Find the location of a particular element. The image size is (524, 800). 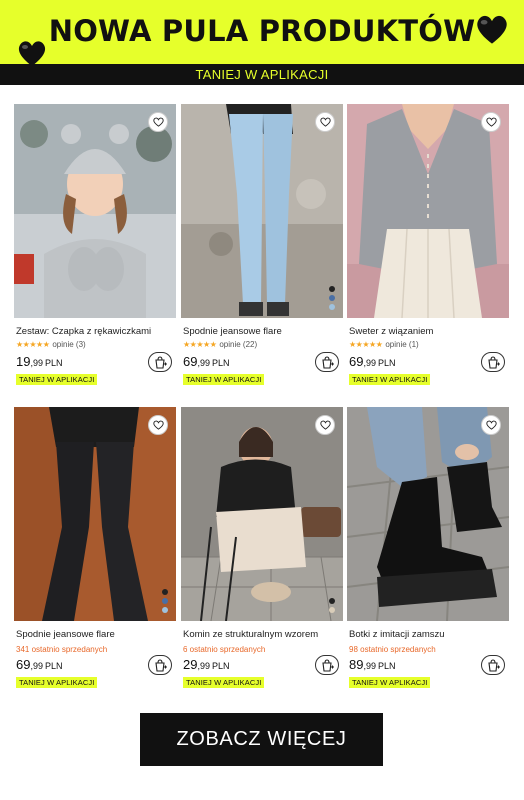

product-price: 19,99 PLN is located at coordinates (39, 361).